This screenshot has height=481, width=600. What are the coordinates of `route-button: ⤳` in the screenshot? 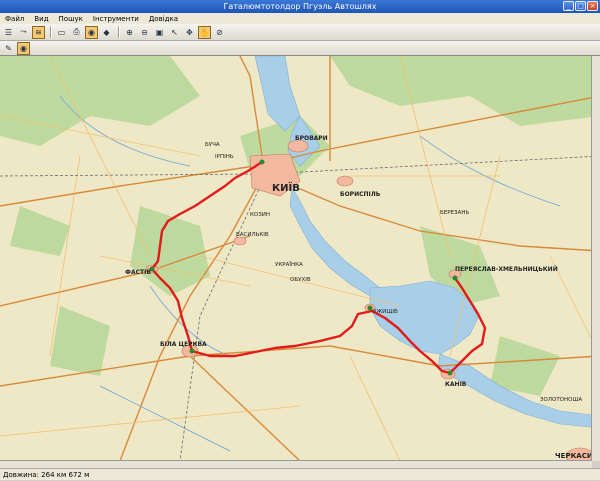 It's located at (23, 32).